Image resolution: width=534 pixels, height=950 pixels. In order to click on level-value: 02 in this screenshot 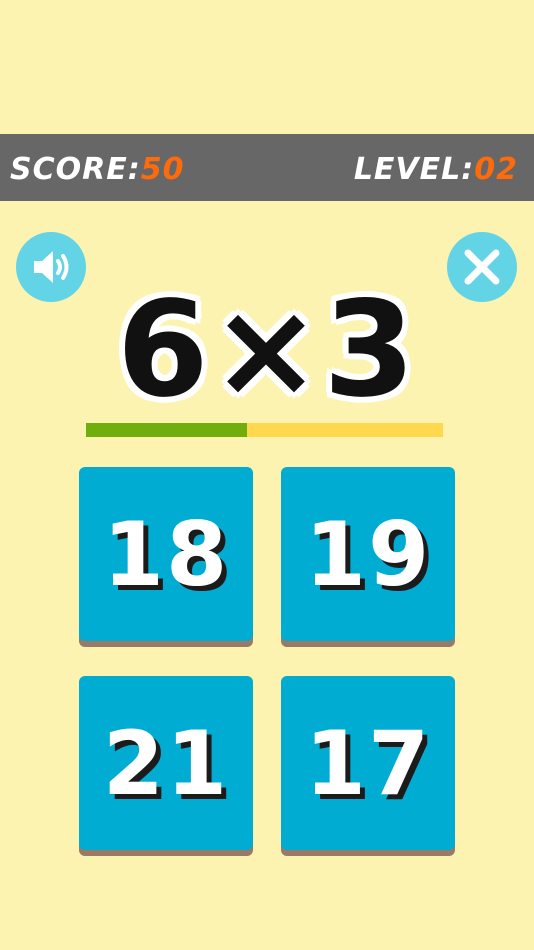, I will do `click(496, 169)`.